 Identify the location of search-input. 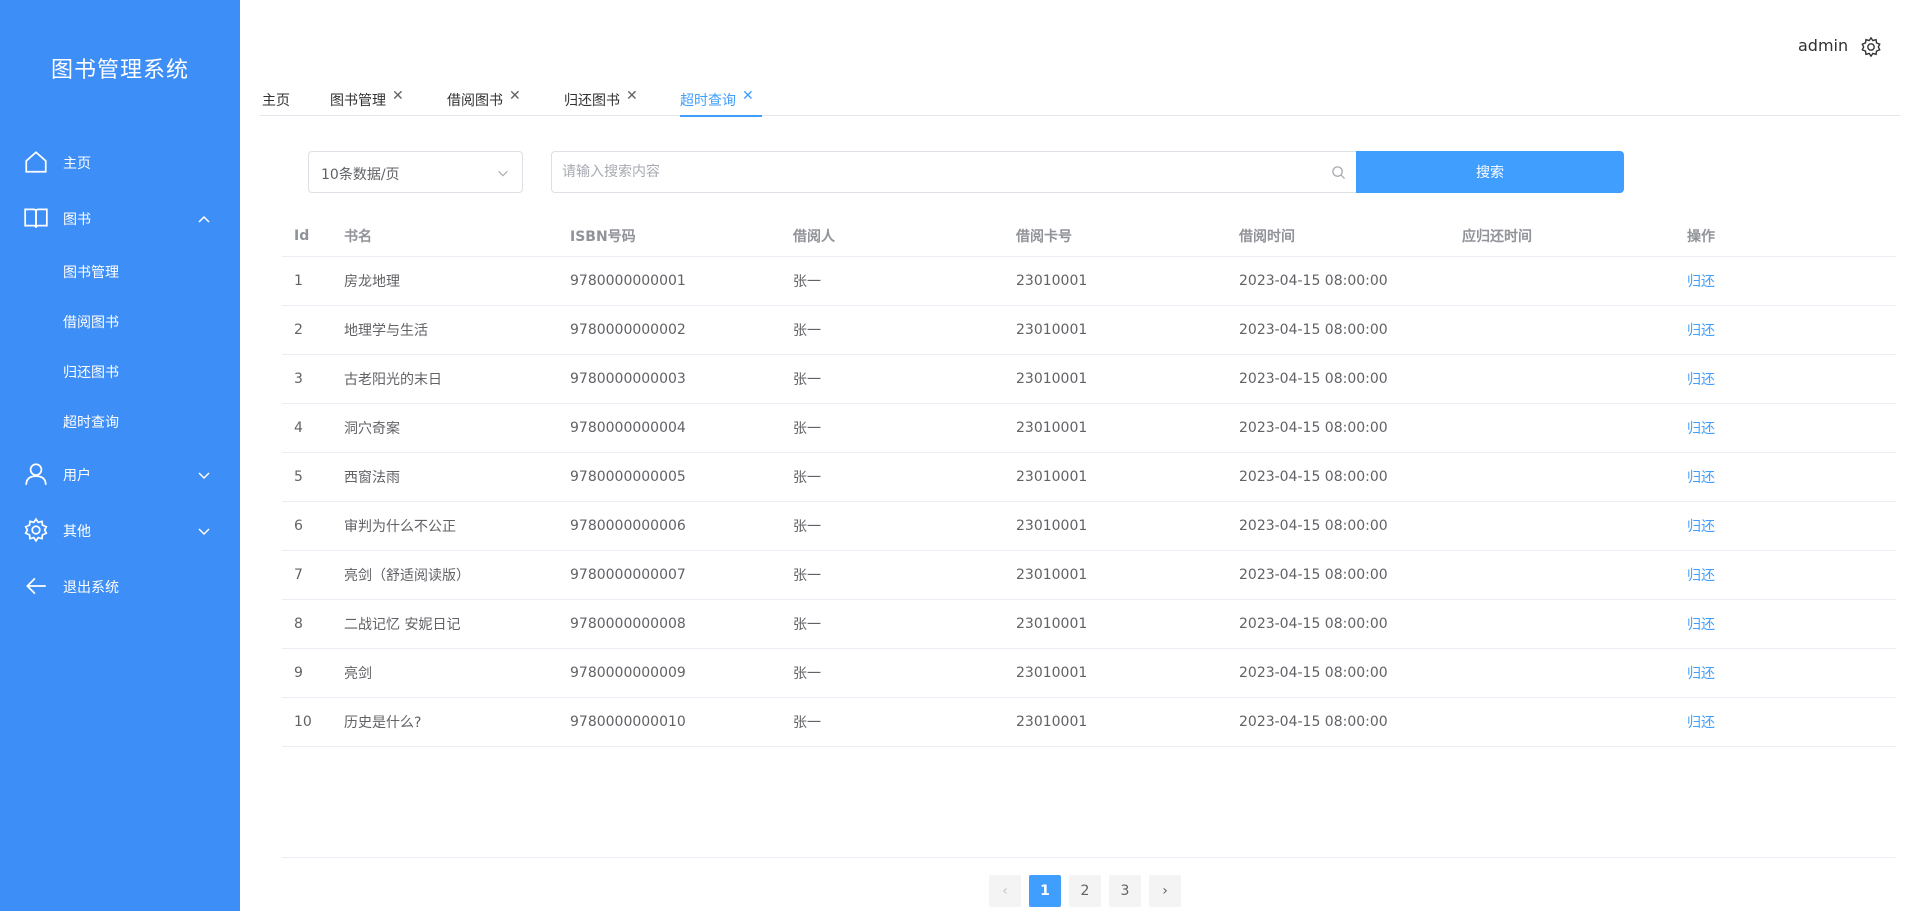
(942, 172).